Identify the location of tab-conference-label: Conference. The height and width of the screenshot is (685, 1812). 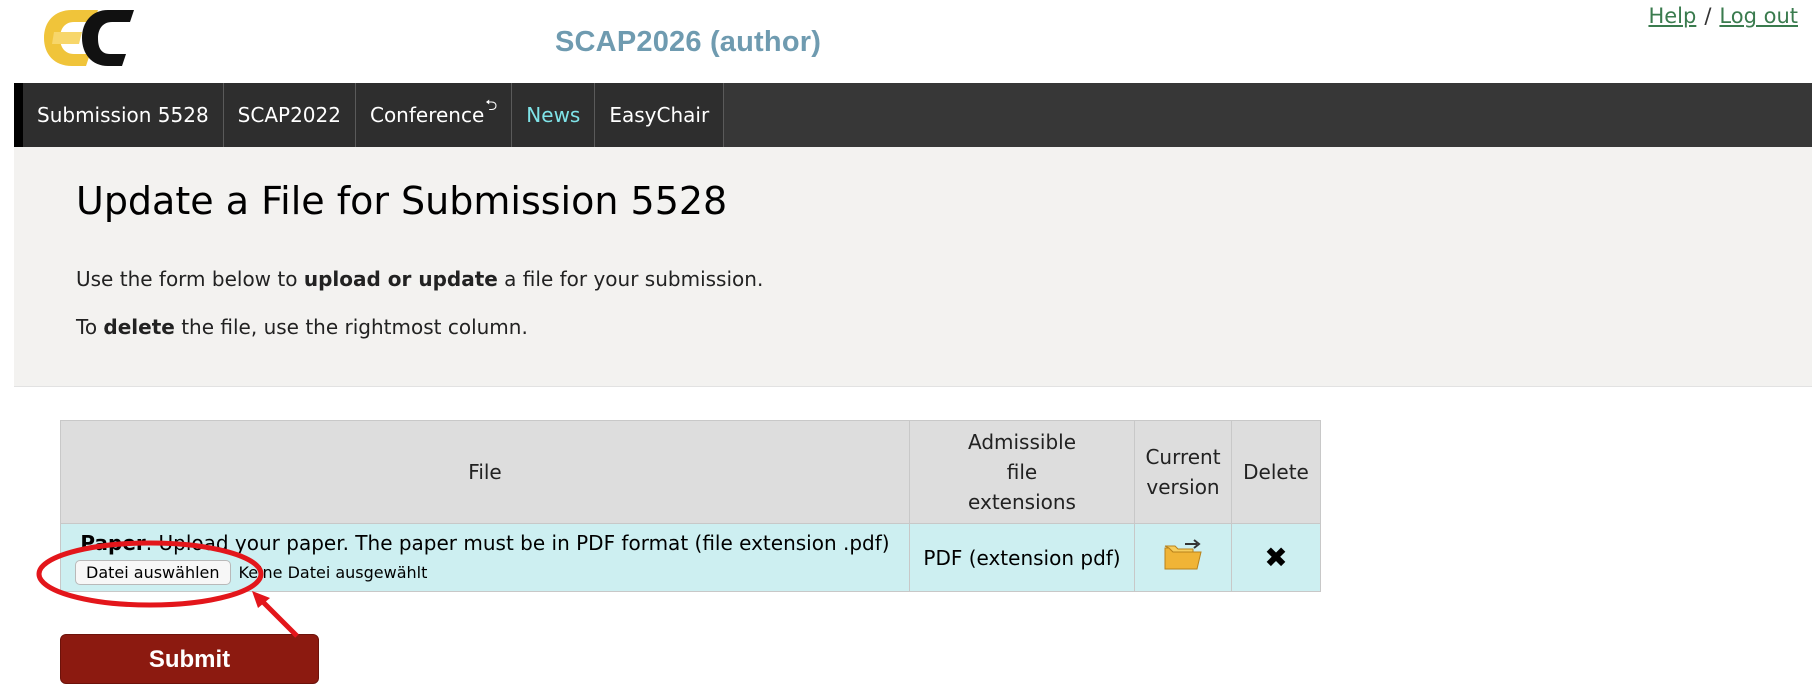
(427, 115).